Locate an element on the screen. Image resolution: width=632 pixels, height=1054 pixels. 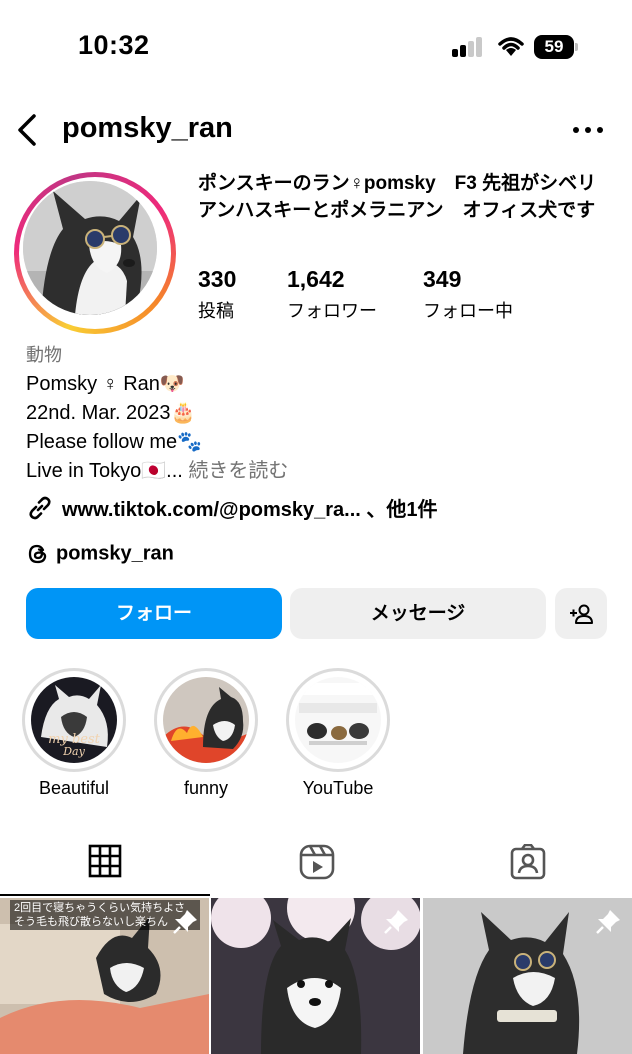
profile-stats: 330 投稿 1,642 フォロワー 349 フォロー中 is located at coordinates (408, 296).